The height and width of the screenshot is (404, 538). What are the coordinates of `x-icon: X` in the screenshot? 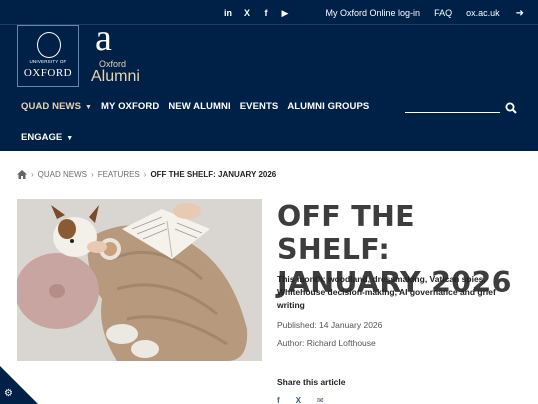 It's located at (247, 13).